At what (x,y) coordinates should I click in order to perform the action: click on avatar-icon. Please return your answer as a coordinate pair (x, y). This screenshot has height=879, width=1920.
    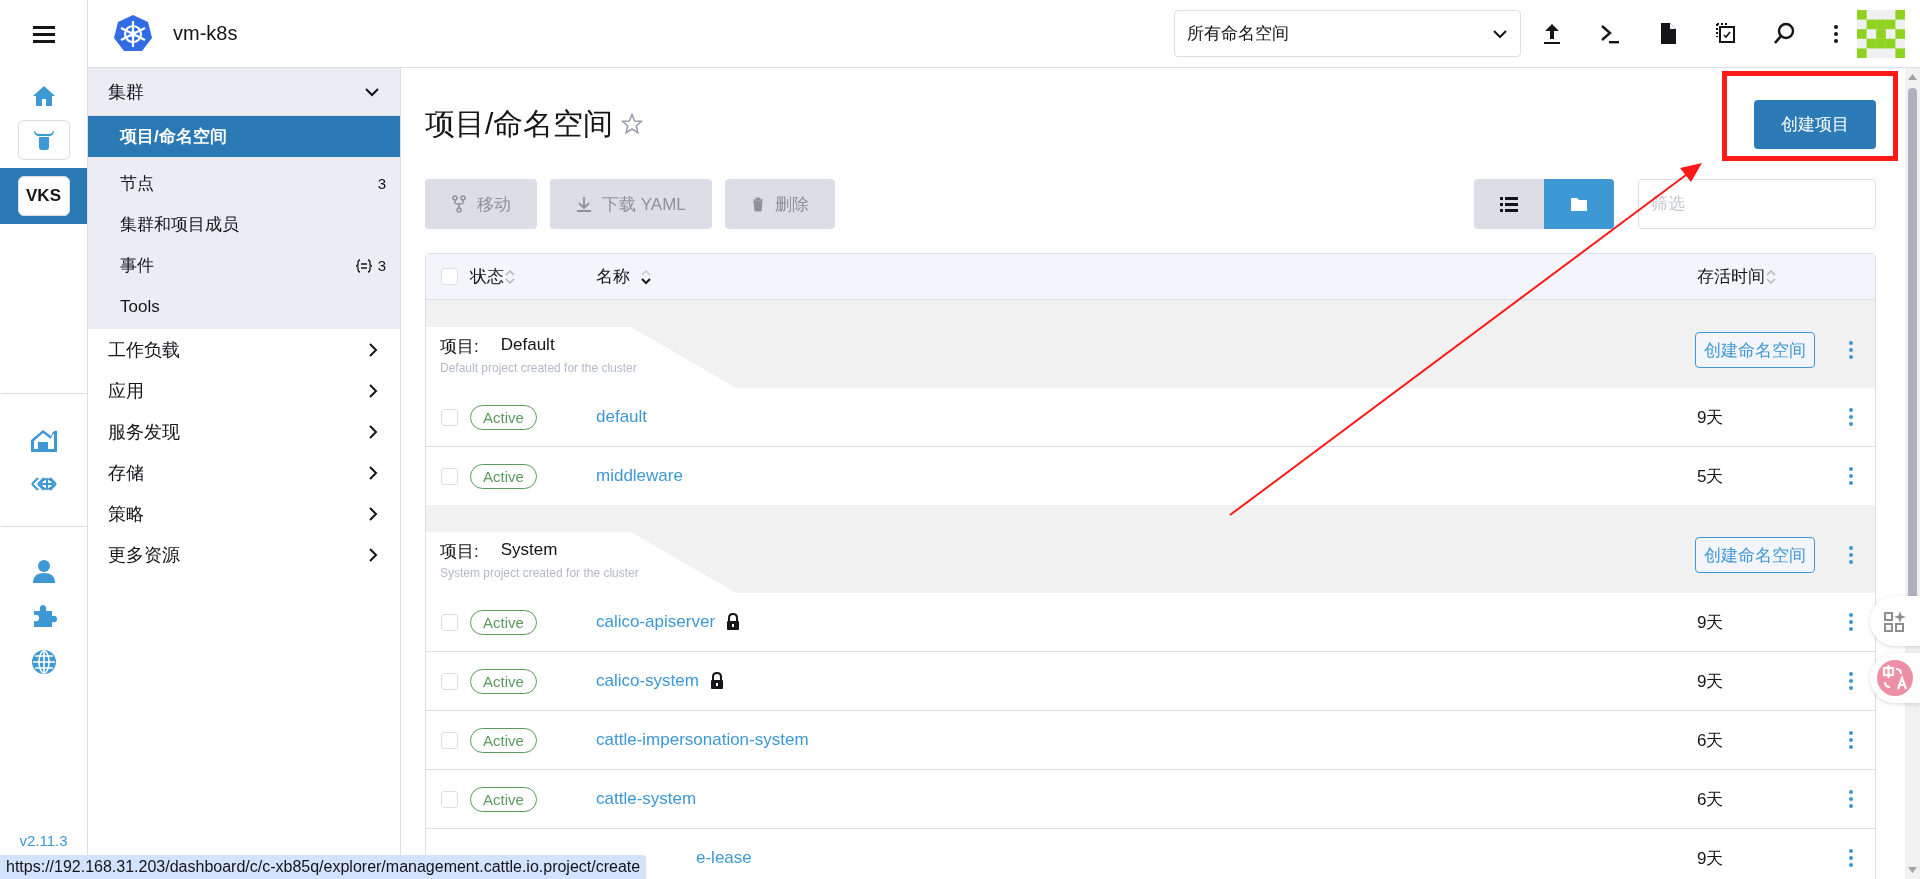
    Looking at the image, I should click on (1881, 33).